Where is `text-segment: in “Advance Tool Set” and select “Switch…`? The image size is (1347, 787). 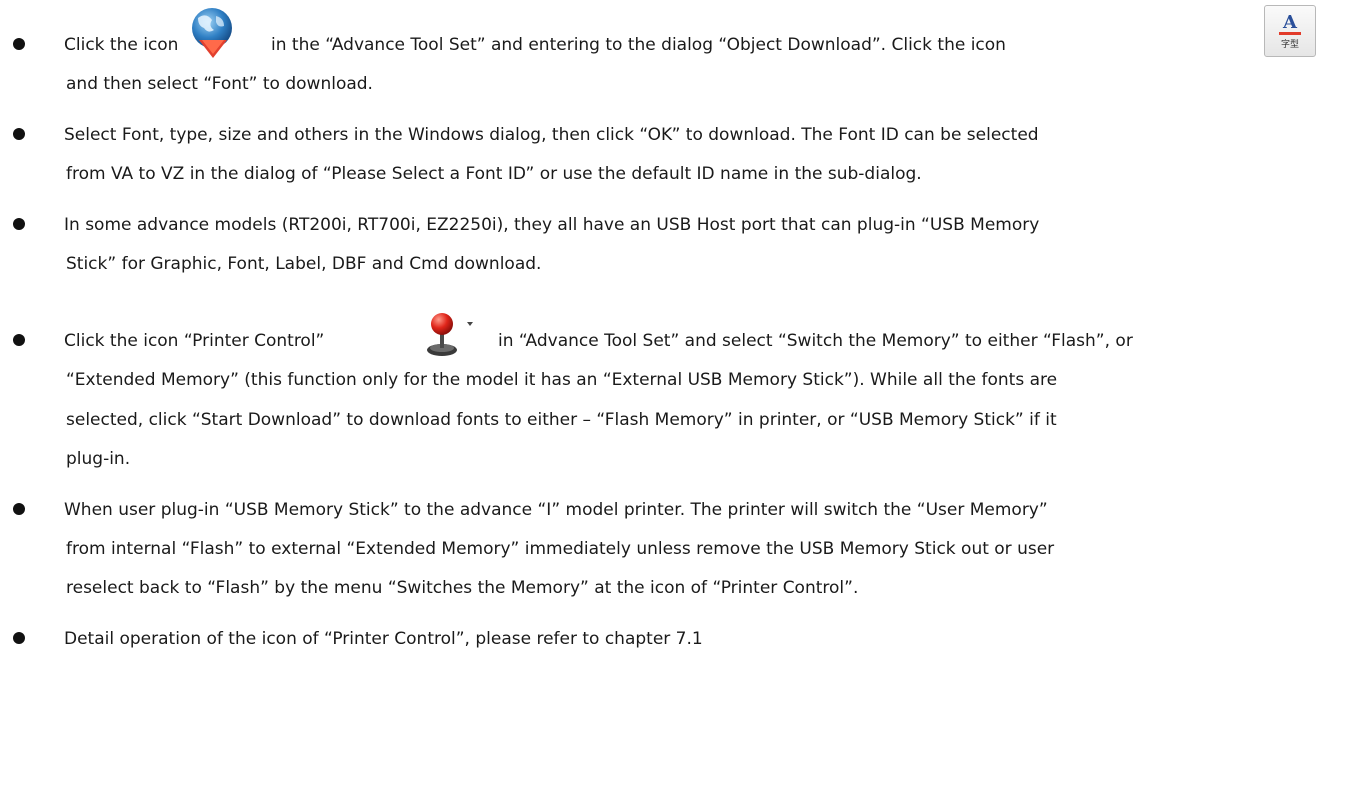 text-segment: in “Advance Tool Set” and select “Switch… is located at coordinates (815, 341).